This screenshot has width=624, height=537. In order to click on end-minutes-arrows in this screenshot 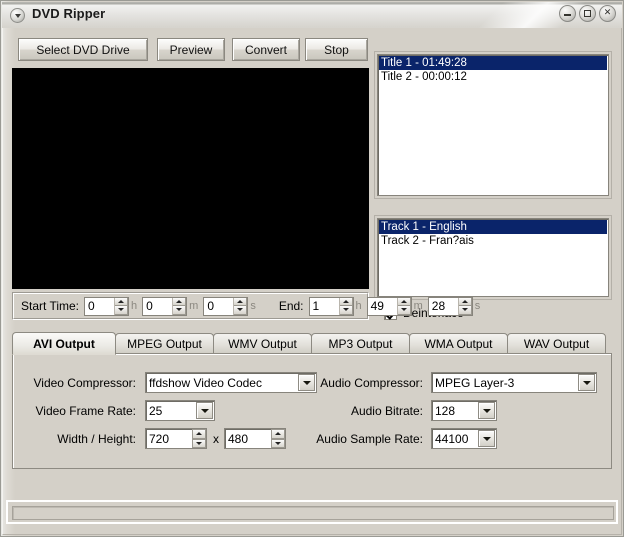, I will do `click(403, 306)`.